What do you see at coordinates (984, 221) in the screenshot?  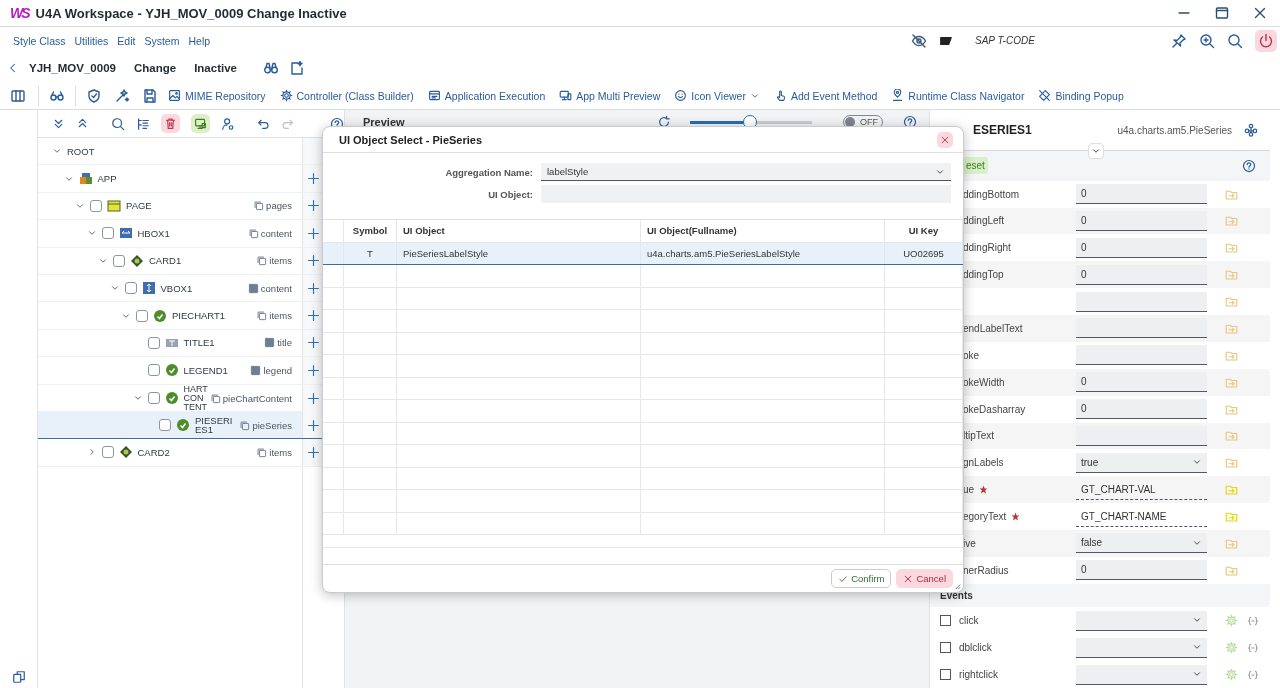 I see `property-label: ddingLeft` at bounding box center [984, 221].